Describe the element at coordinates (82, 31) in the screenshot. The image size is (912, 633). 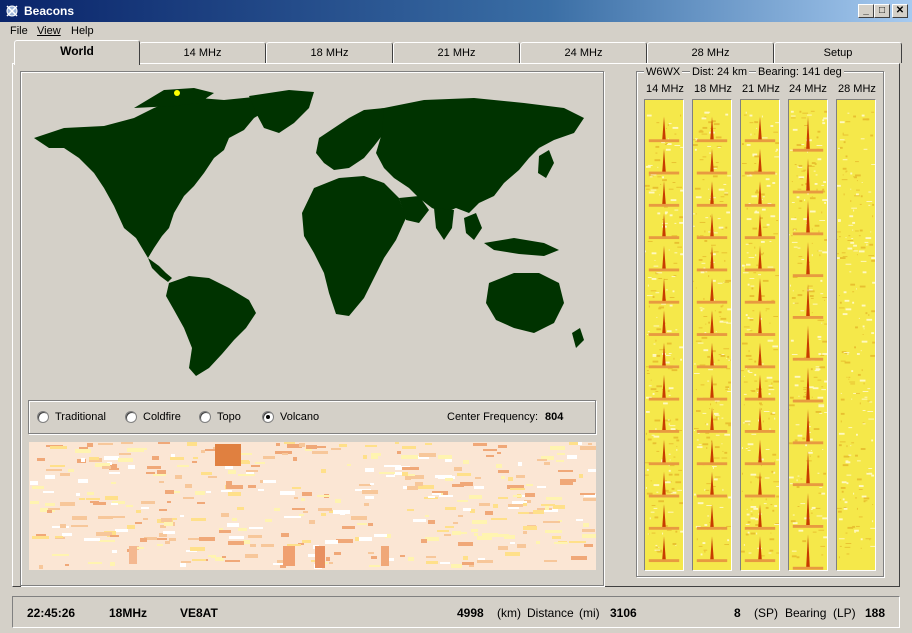
I see `menu-help: Help` at that location.